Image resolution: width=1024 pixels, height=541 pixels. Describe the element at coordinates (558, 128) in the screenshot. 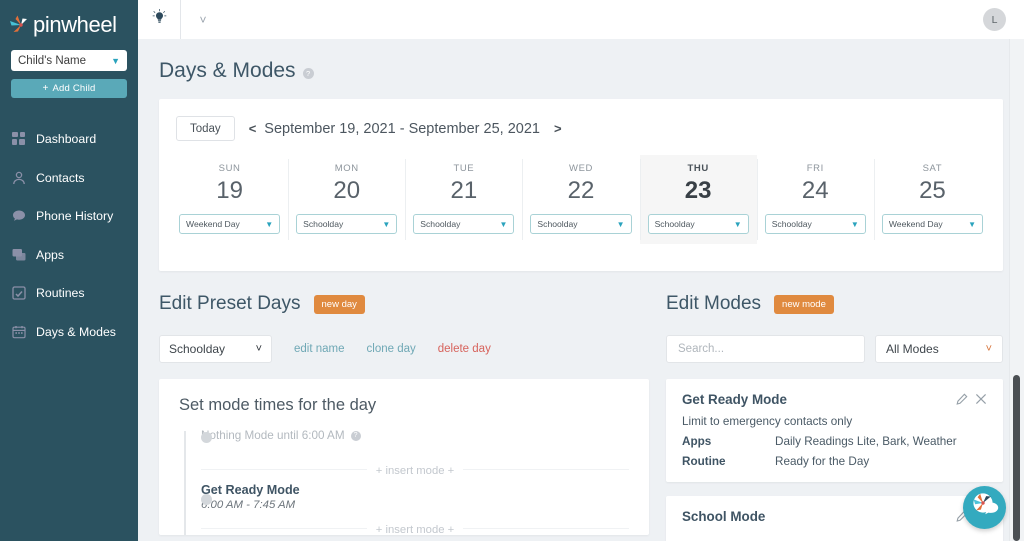

I see `next-week-button: >` at that location.